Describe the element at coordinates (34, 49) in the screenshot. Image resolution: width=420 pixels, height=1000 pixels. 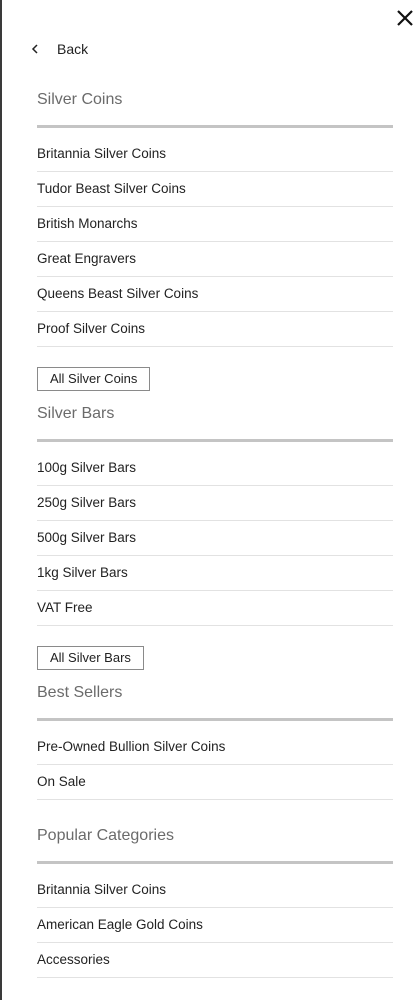
I see `chevron-left-icon` at that location.